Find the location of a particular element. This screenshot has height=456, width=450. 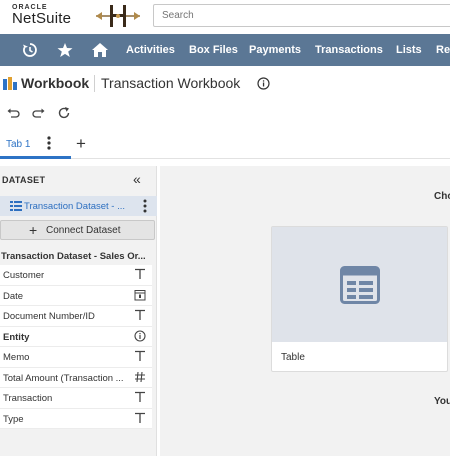

card-preview is located at coordinates (359, 284).